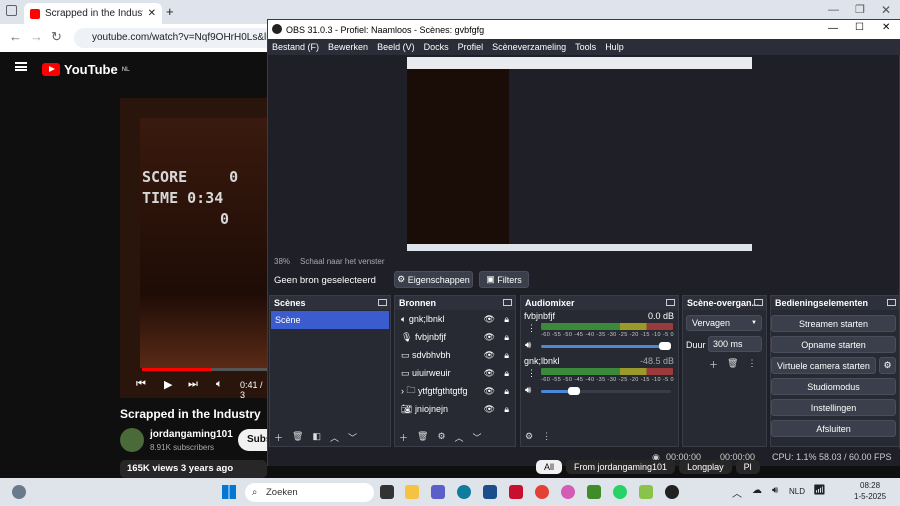 The width and height of the screenshot is (900, 506). What do you see at coordinates (886, 10) in the screenshot?
I see `close-window-icon: ✕` at bounding box center [886, 10].